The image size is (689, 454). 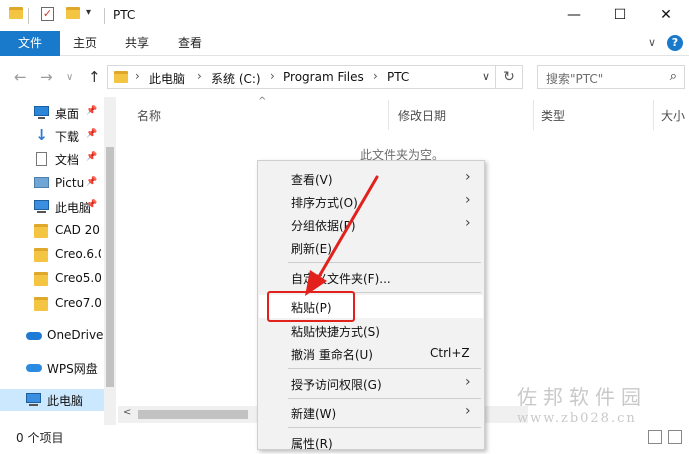 What do you see at coordinates (582, 397) in the screenshot?
I see `watermark-title: 佐邦软件园` at bounding box center [582, 397].